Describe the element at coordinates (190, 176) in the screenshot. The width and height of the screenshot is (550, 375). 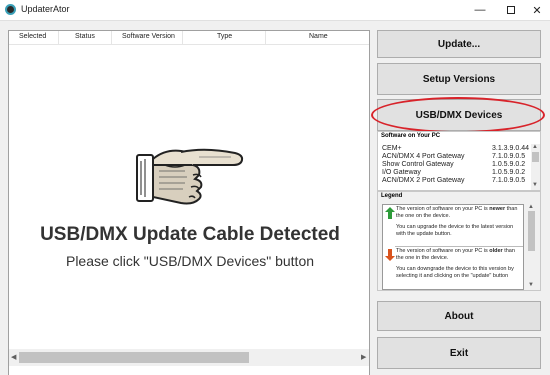
I see `pointing-hand-icon` at that location.